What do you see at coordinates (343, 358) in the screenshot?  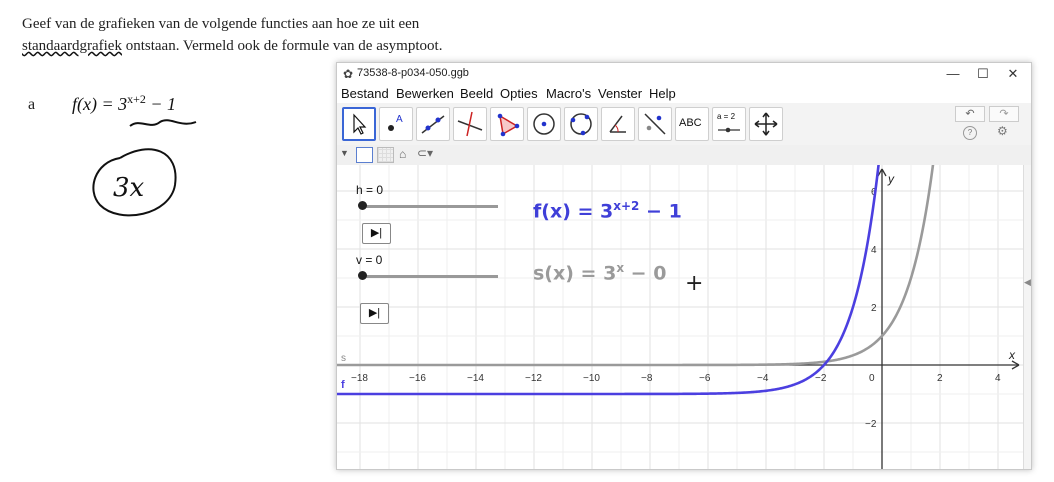 I see `curve-s-label: s` at bounding box center [343, 358].